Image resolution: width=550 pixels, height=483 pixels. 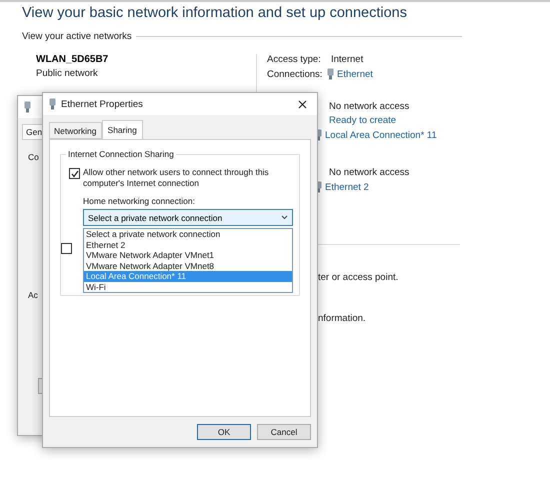 I want to click on dialog-tab: Sharing, so click(x=122, y=129).